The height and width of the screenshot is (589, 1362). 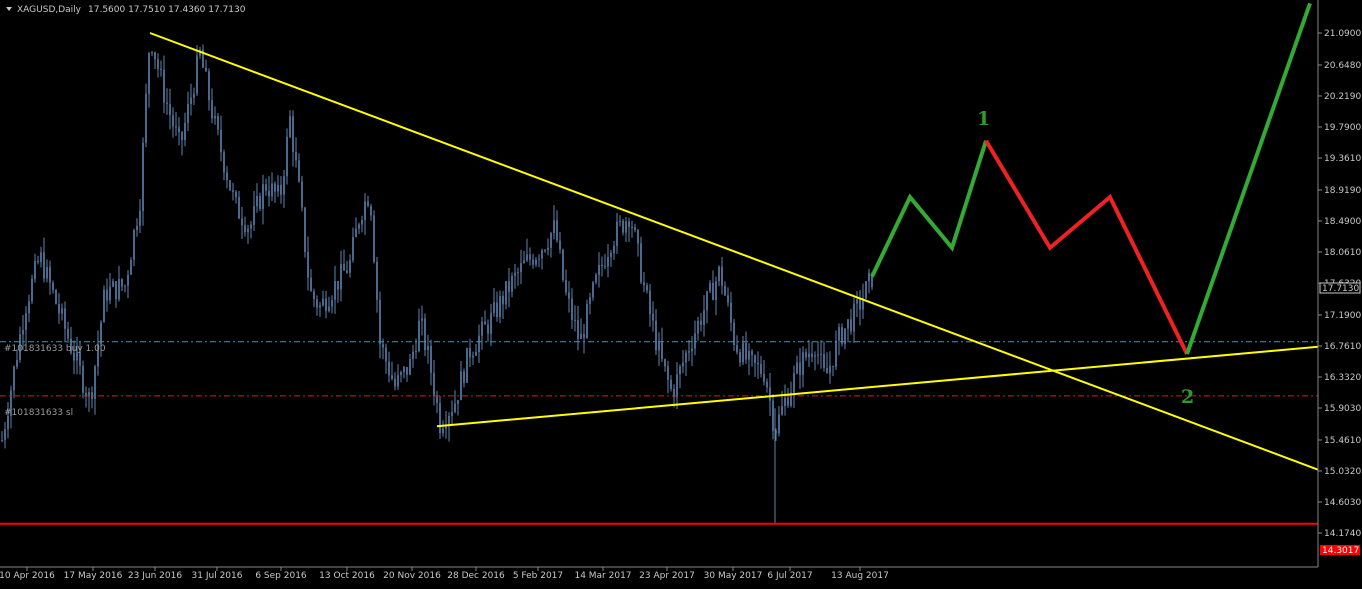 What do you see at coordinates (1340, 551) in the screenshot?
I see `bottom-level-value: 14.3017` at bounding box center [1340, 551].